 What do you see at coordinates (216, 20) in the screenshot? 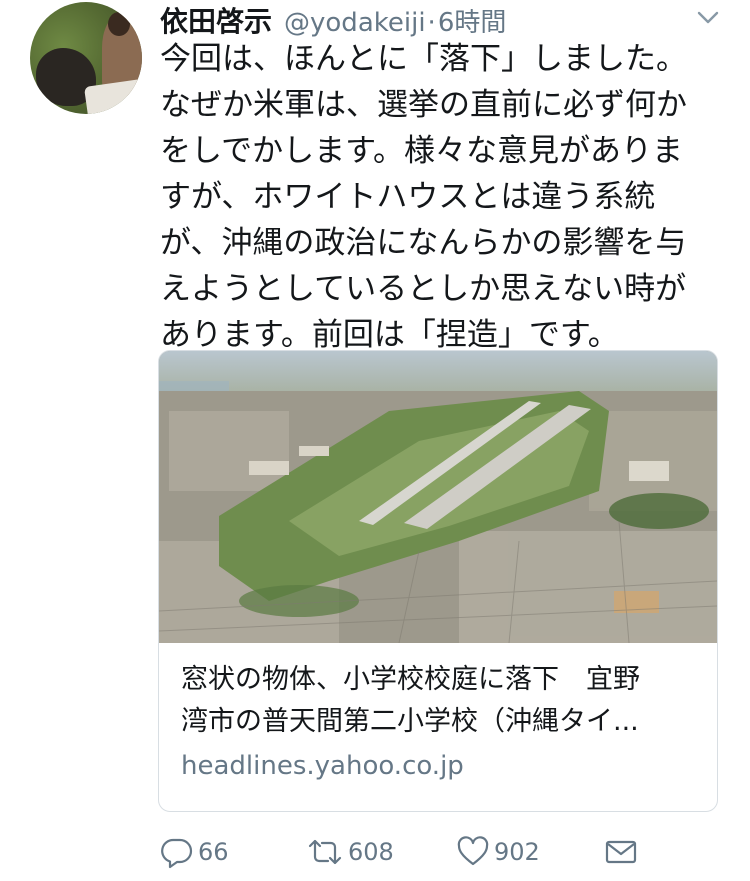
I see `author-name: 依田啓示` at bounding box center [216, 20].